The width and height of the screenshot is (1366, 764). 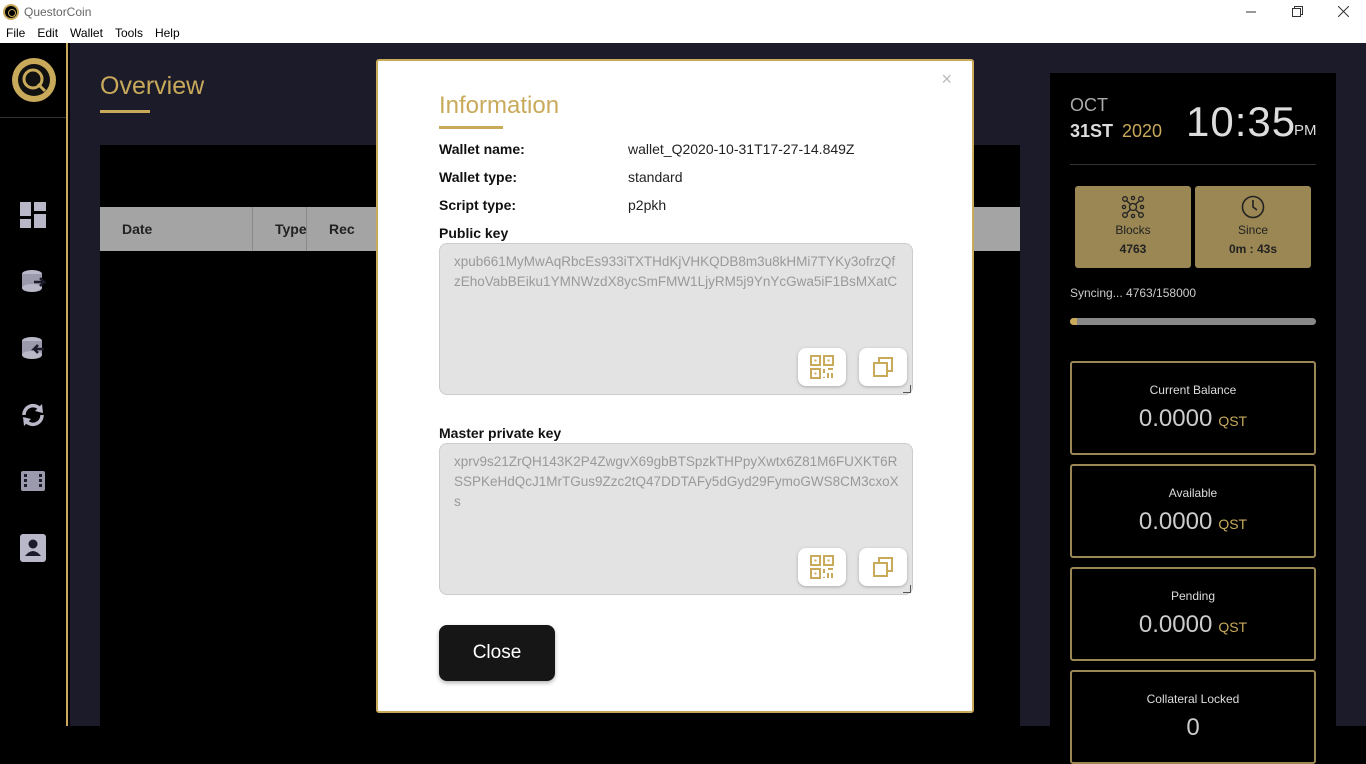 What do you see at coordinates (946, 79) in the screenshot?
I see `dialog-close-icon: ×` at bounding box center [946, 79].